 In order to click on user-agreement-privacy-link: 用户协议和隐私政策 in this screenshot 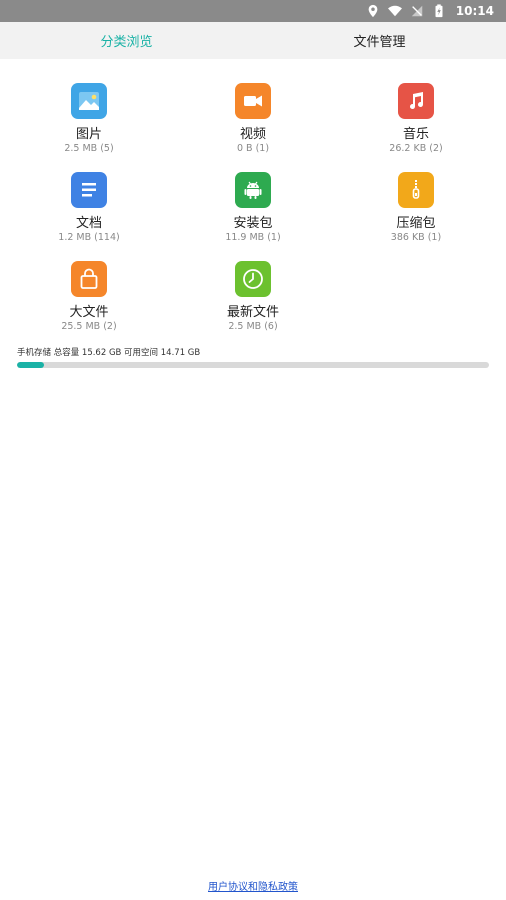, I will do `click(253, 885)`.